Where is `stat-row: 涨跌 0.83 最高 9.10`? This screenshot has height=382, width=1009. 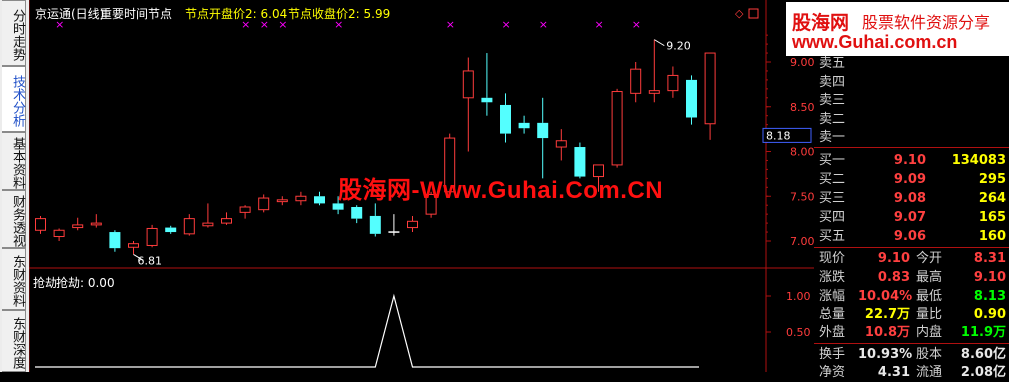 stat-row: 涨跌 0.83 最高 9.10 is located at coordinates (911, 277).